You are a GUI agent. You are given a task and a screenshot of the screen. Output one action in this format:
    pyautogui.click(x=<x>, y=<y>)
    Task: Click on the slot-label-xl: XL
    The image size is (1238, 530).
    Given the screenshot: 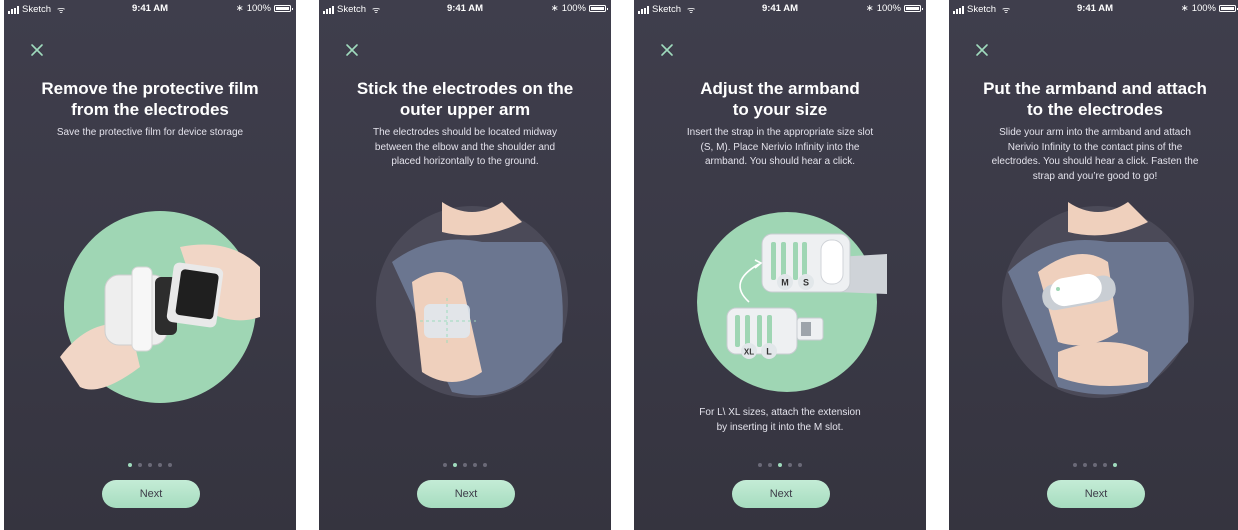 What is the action you would take?
    pyautogui.click(x=749, y=352)
    